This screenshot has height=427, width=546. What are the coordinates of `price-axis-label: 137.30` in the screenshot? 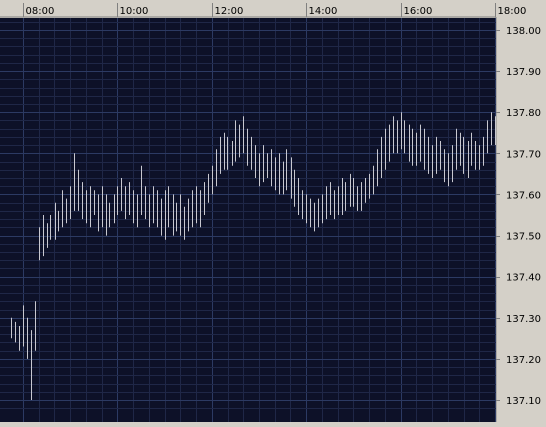 It's located at (523, 319).